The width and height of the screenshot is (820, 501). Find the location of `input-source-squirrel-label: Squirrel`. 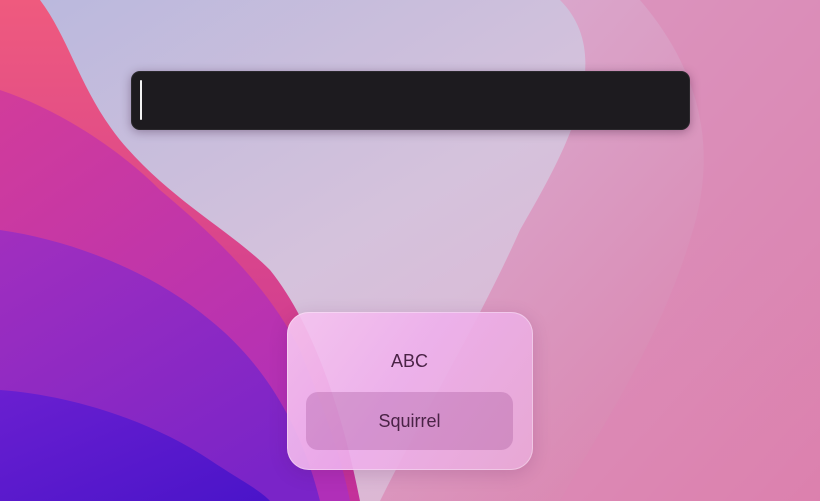

input-source-squirrel-label: Squirrel is located at coordinates (409, 420).